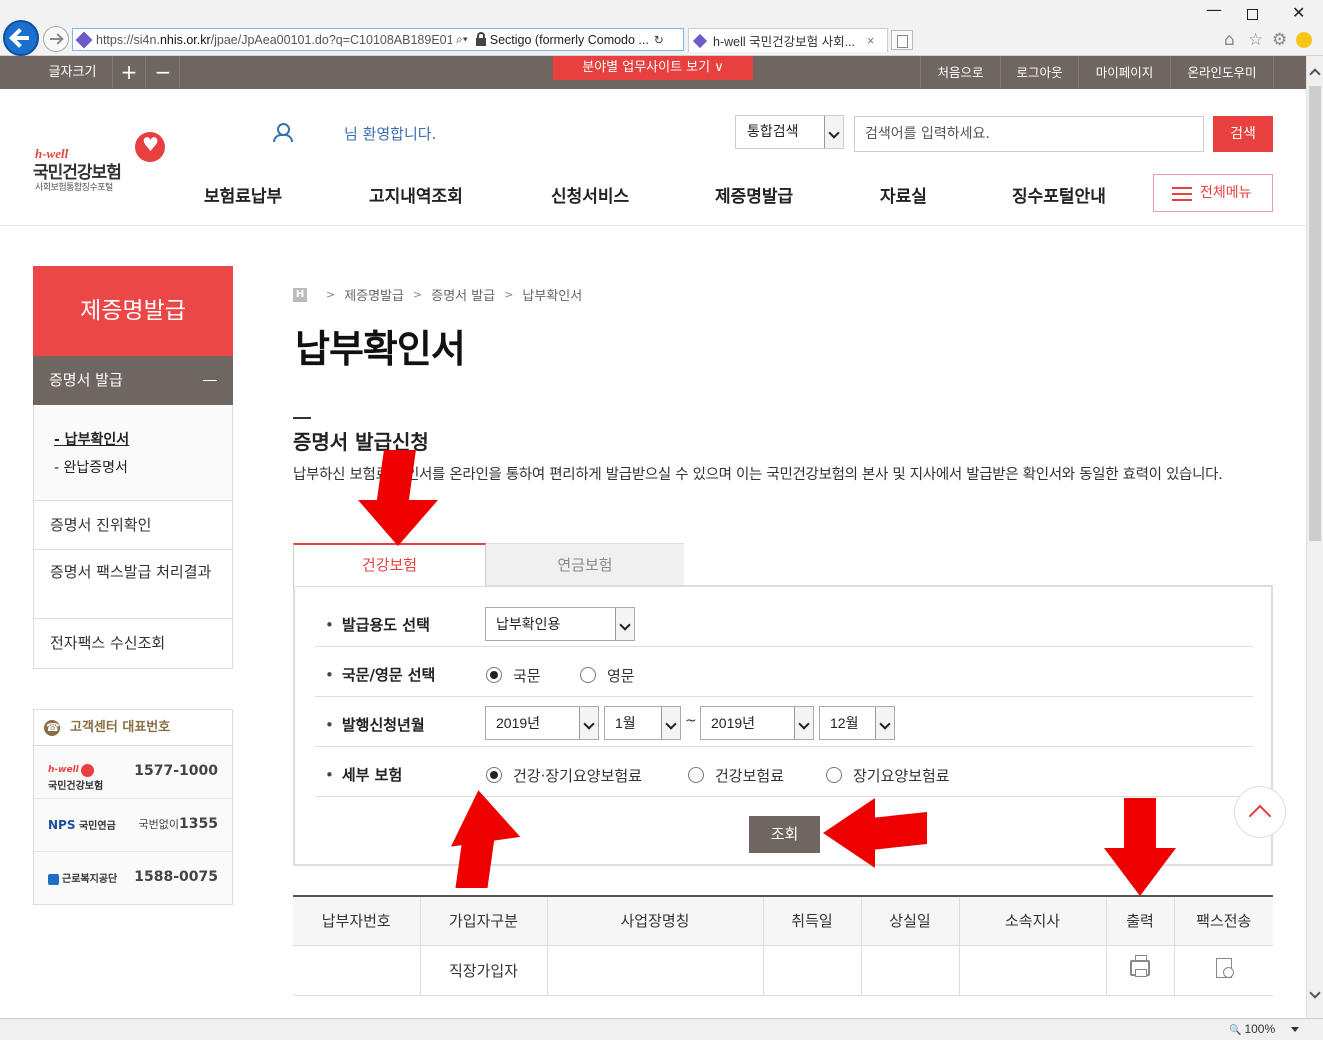 This screenshot has height=1040, width=1323. Describe the element at coordinates (84, 39) in the screenshot. I see `site-favicon-icon` at that location.